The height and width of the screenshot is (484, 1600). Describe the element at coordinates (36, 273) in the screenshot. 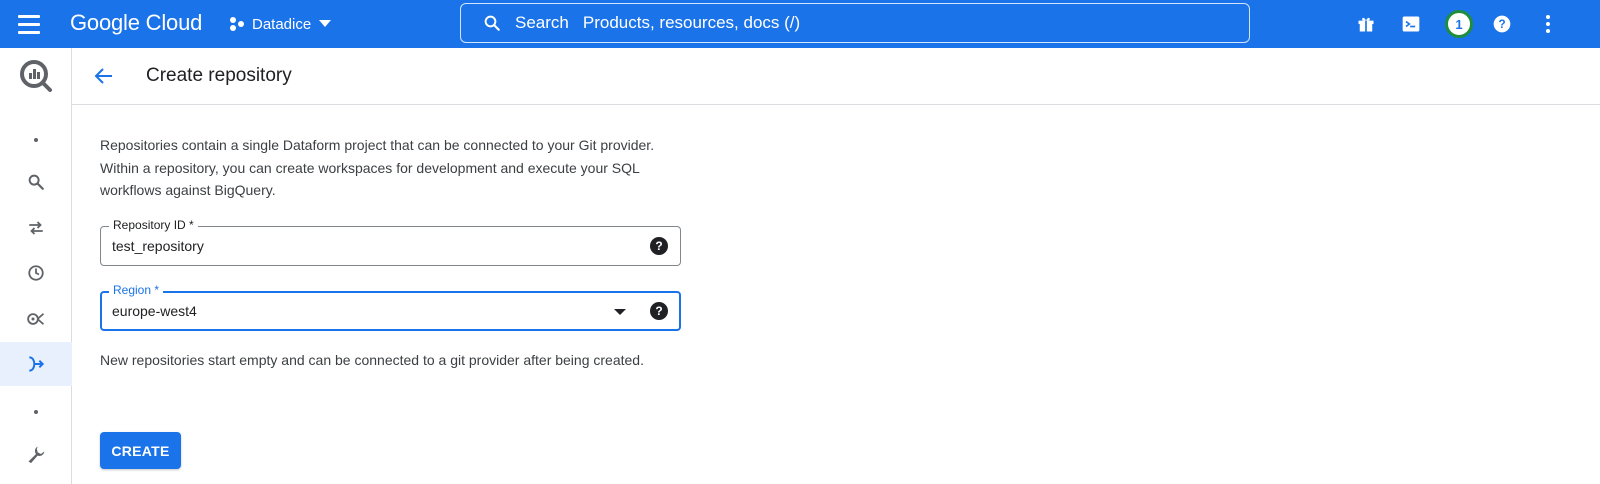

I see `clock-icon` at that location.